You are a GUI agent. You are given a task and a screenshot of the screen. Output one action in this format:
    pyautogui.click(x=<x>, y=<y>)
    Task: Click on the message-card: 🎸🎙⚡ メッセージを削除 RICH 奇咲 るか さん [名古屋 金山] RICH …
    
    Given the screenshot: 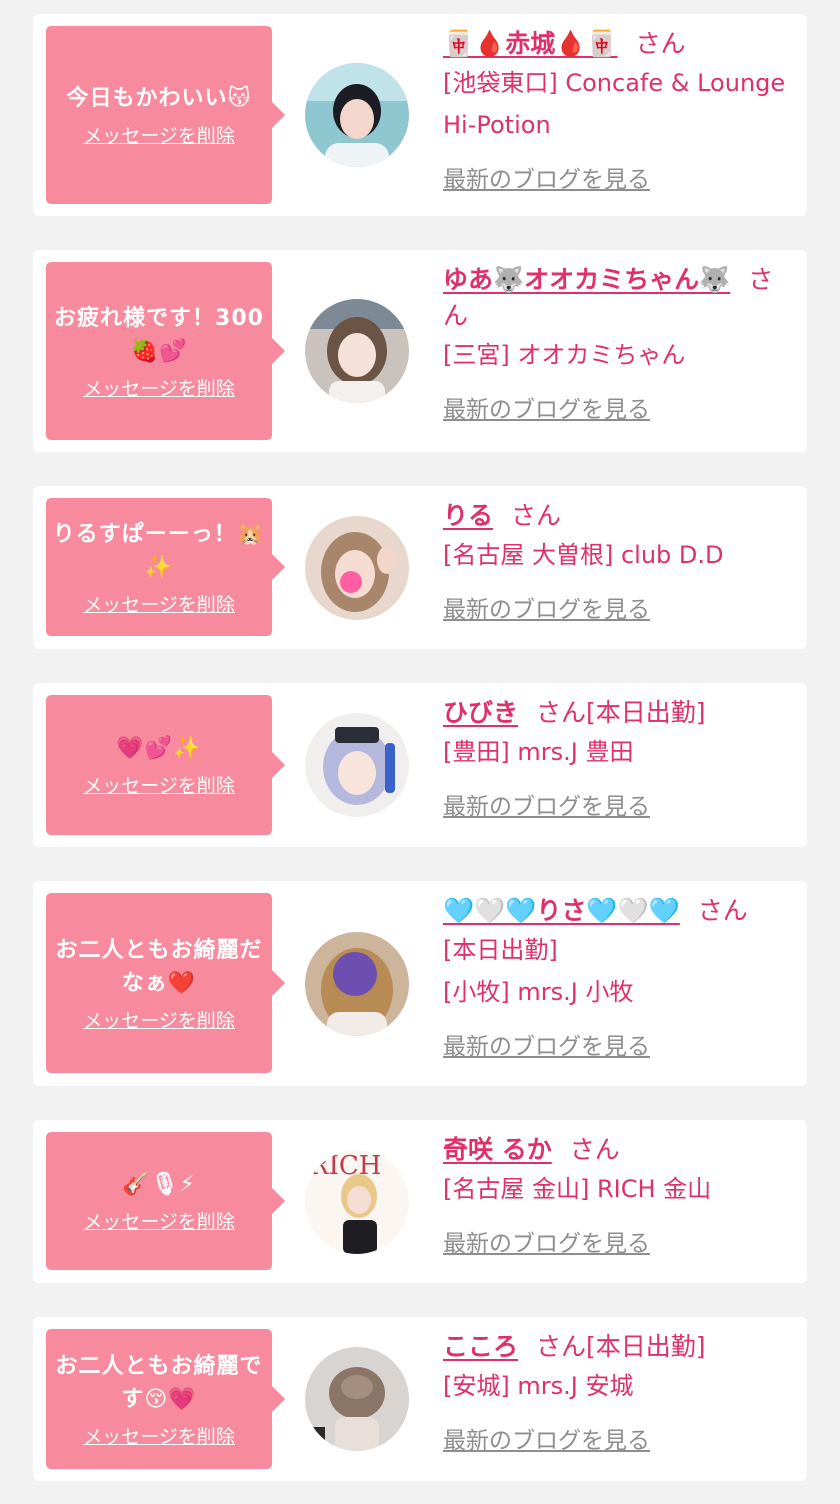 What is the action you would take?
    pyautogui.click(x=420, y=1201)
    